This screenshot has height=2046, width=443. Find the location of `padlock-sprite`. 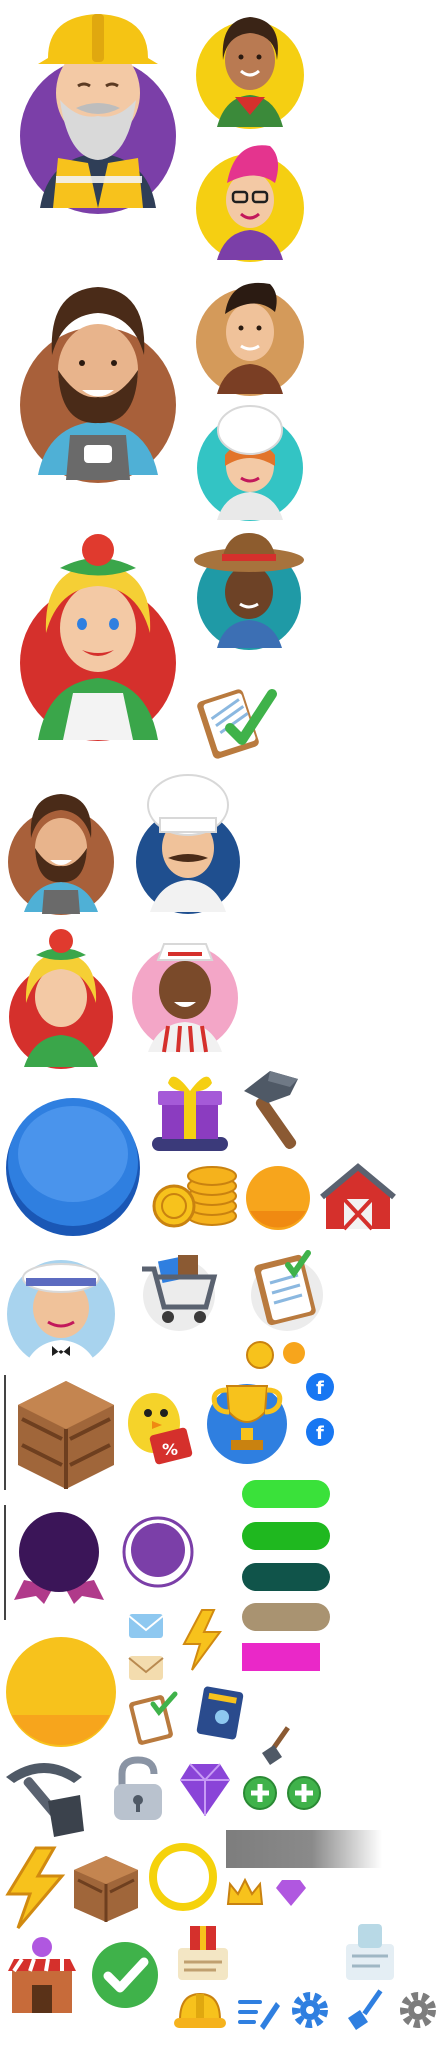

padlock-sprite is located at coordinates (138, 1789).